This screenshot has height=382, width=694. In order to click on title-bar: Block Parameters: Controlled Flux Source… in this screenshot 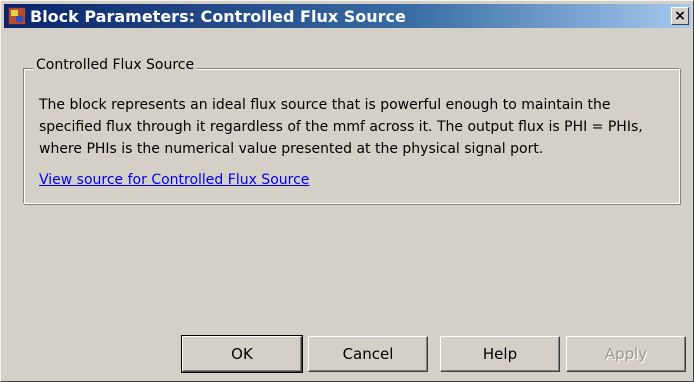, I will do `click(347, 16)`.